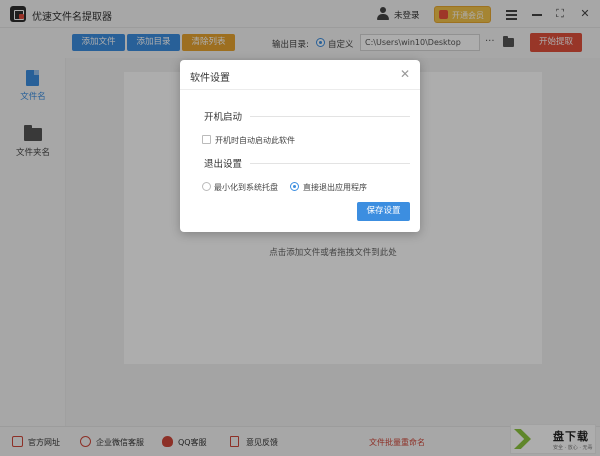  I want to click on save-settings-button: 保存设置, so click(383, 211).